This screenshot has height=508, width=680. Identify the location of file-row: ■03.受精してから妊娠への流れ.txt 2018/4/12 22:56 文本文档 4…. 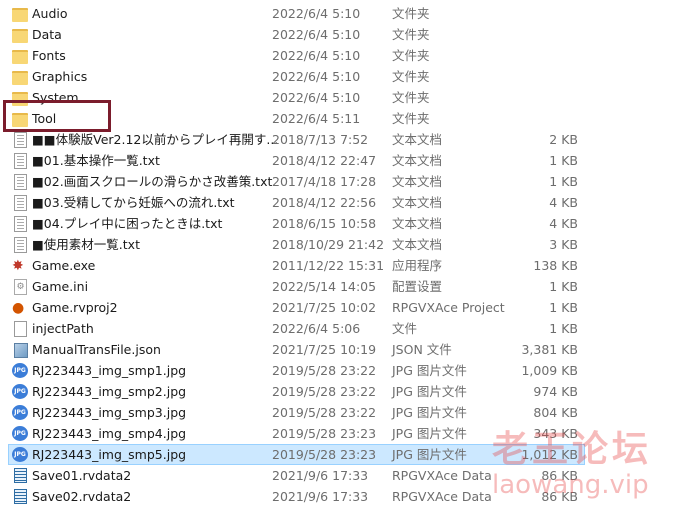
(340, 202).